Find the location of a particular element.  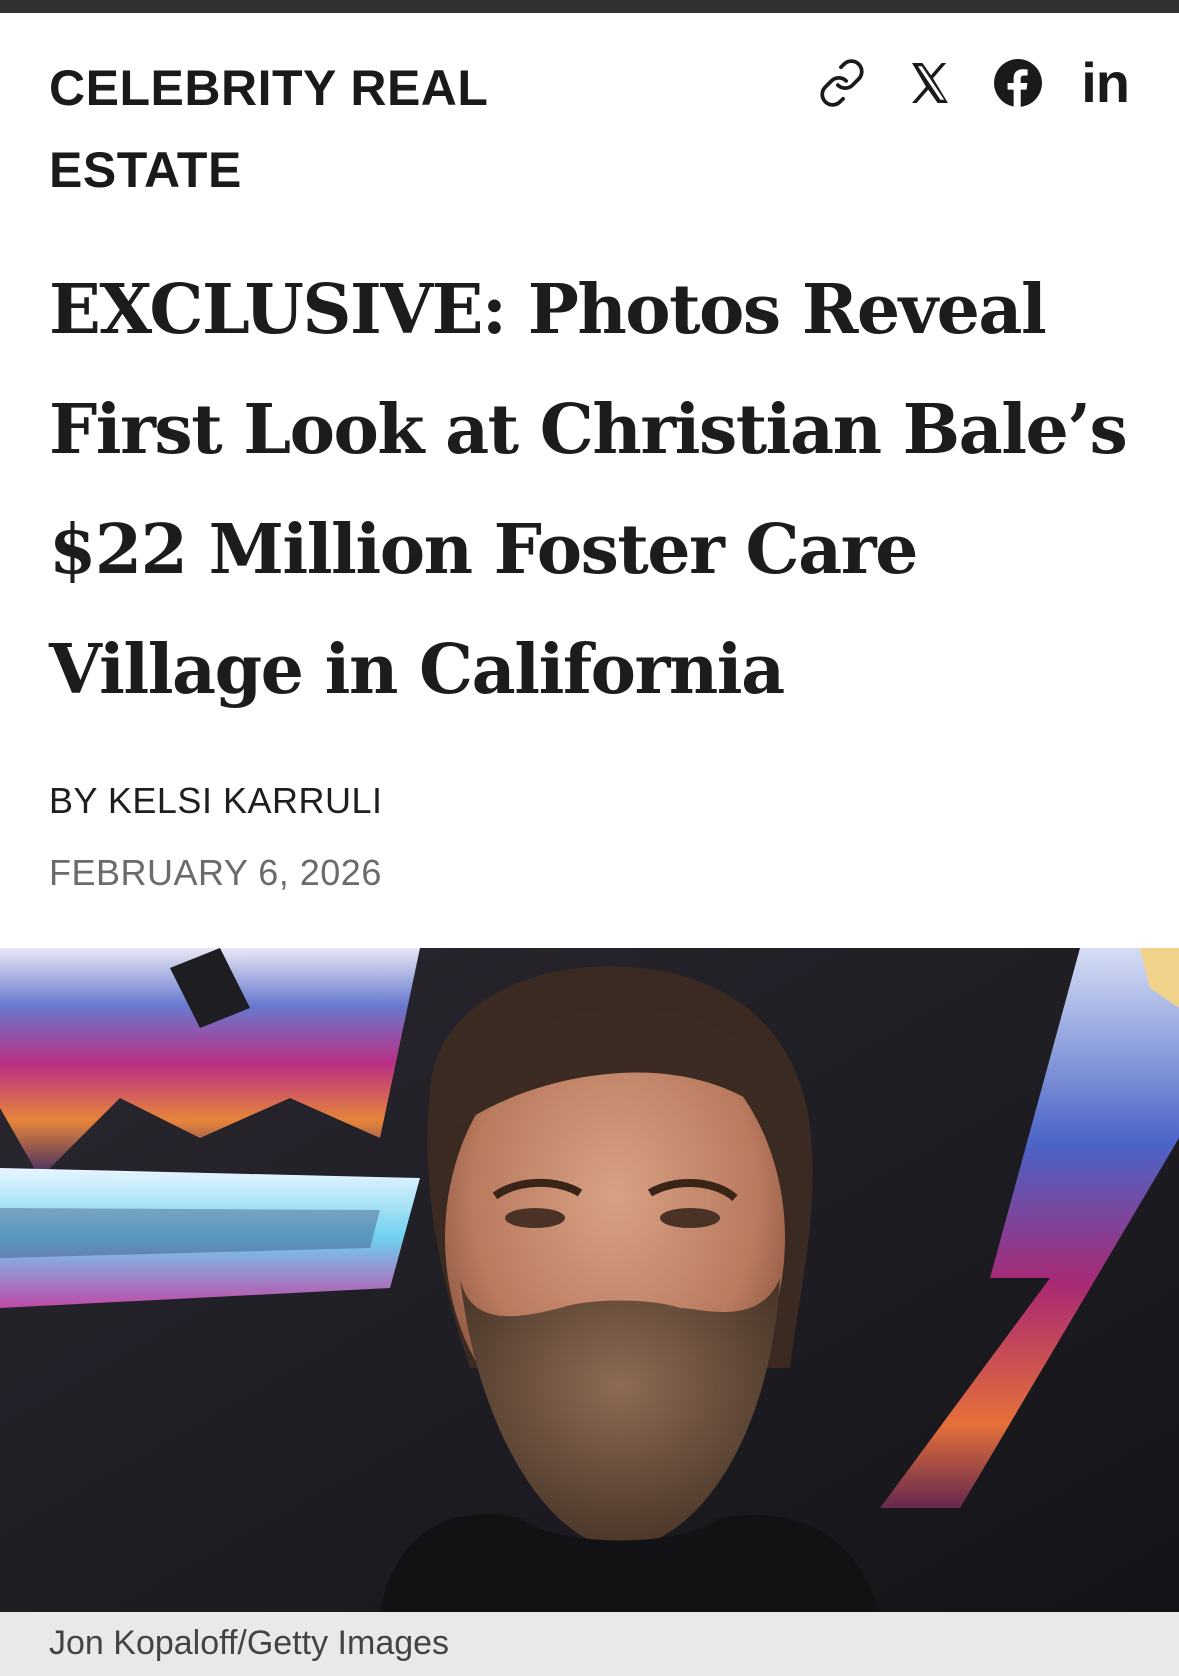

photo-credit: Jon Kopaloff/Getty Images is located at coordinates (249, 1643).